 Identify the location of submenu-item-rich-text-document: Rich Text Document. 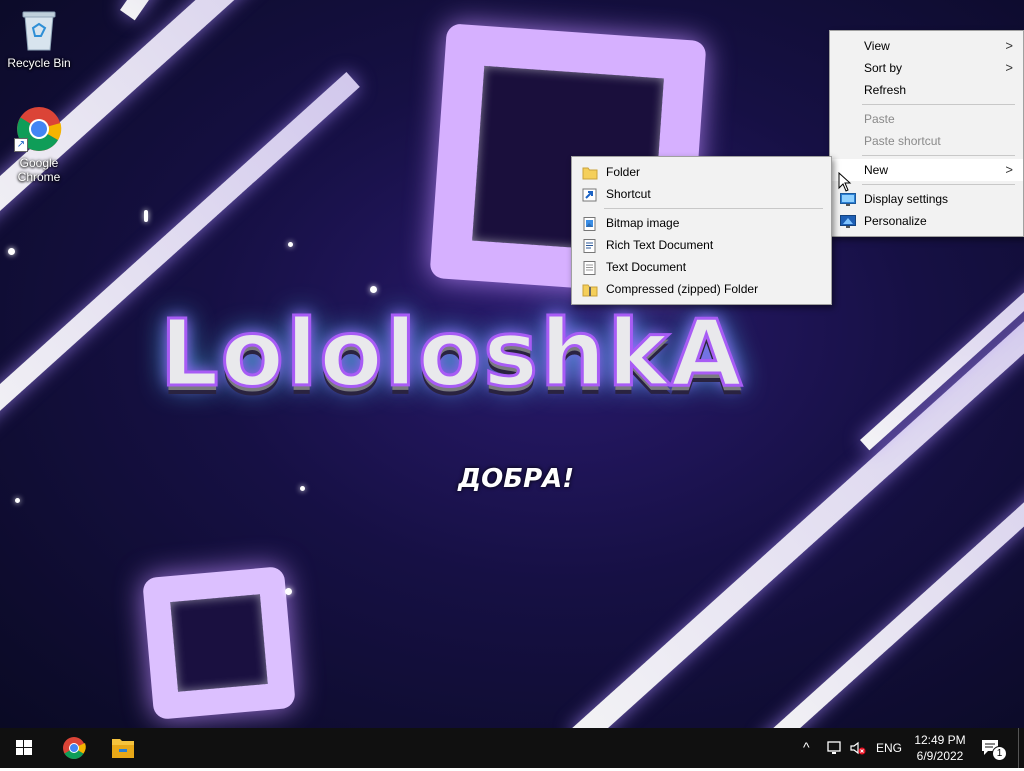
(701, 245).